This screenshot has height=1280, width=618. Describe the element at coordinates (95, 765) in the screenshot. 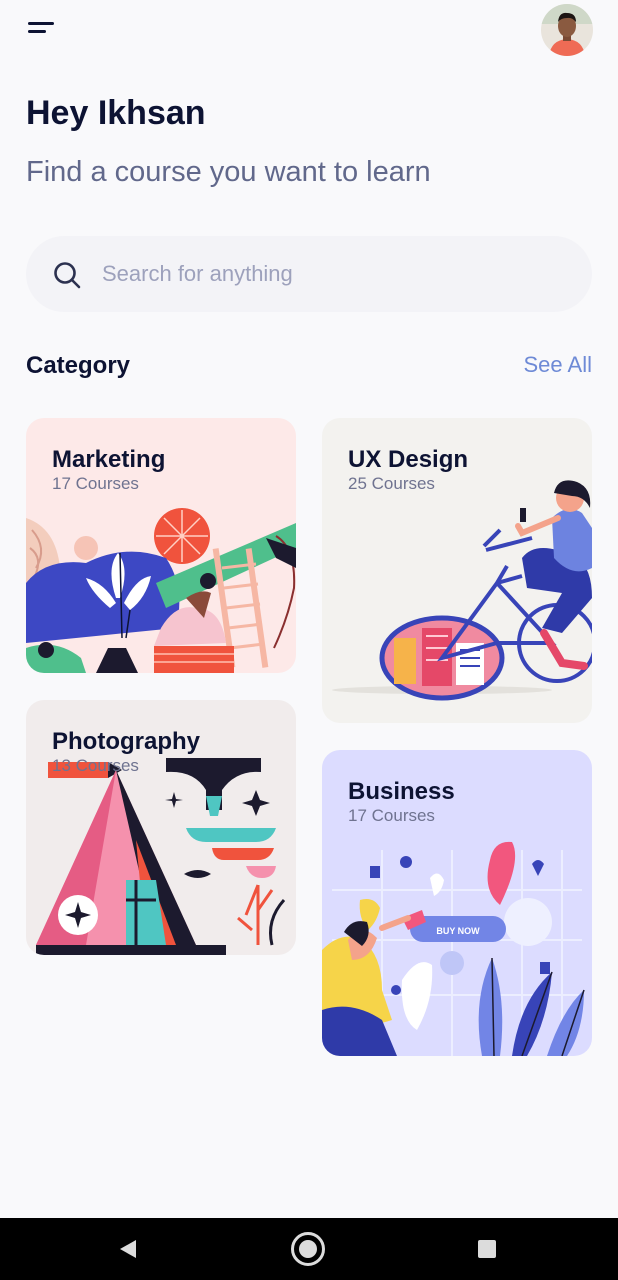

I see `card-course-count: 13 Courses` at that location.